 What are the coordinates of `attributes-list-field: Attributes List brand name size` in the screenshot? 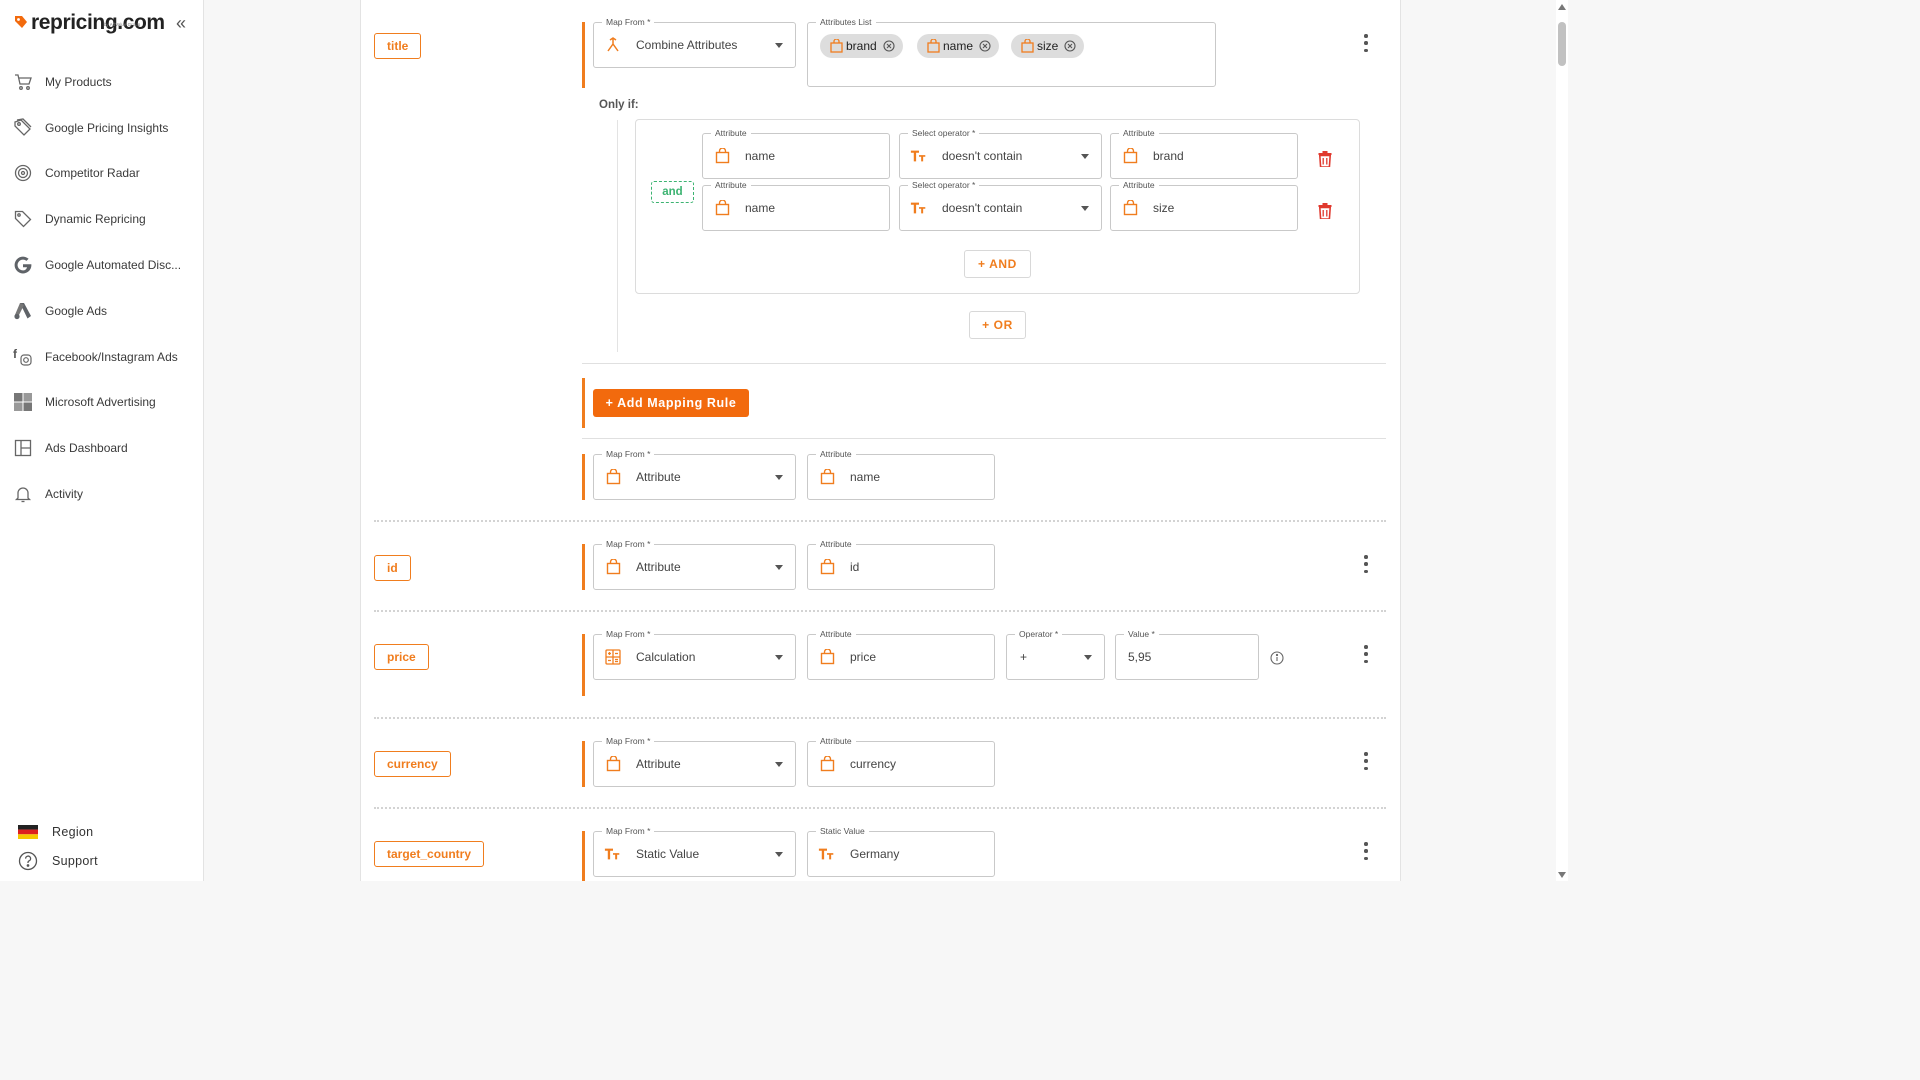 It's located at (1011, 51).